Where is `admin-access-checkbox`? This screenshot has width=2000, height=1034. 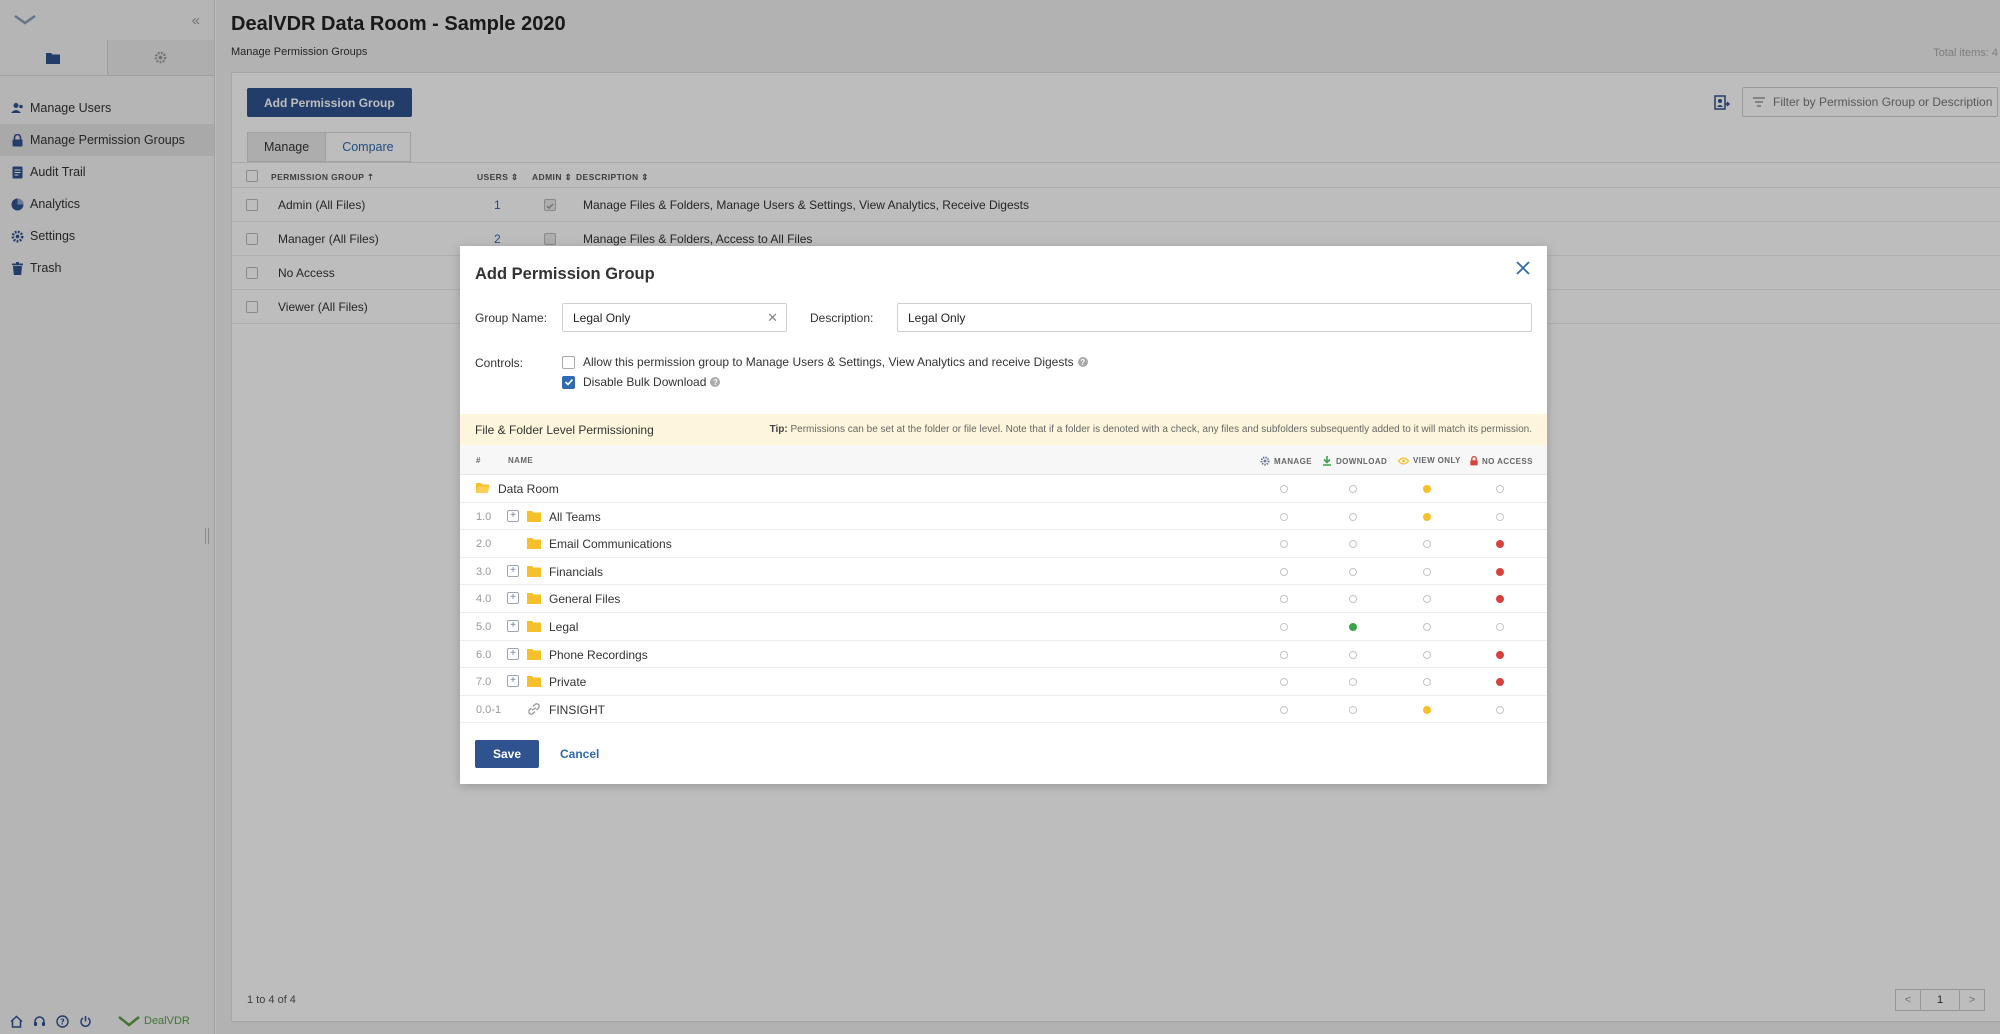 admin-access-checkbox is located at coordinates (568, 362).